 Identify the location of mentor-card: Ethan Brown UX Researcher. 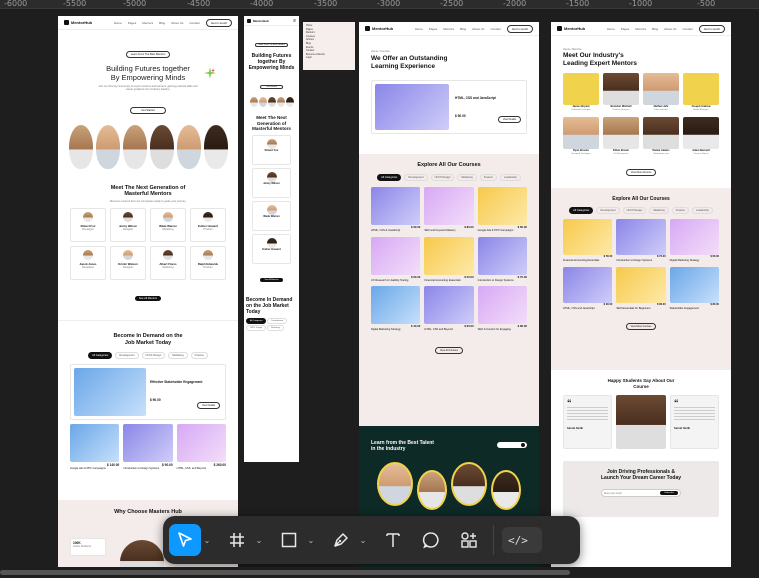
(621, 136).